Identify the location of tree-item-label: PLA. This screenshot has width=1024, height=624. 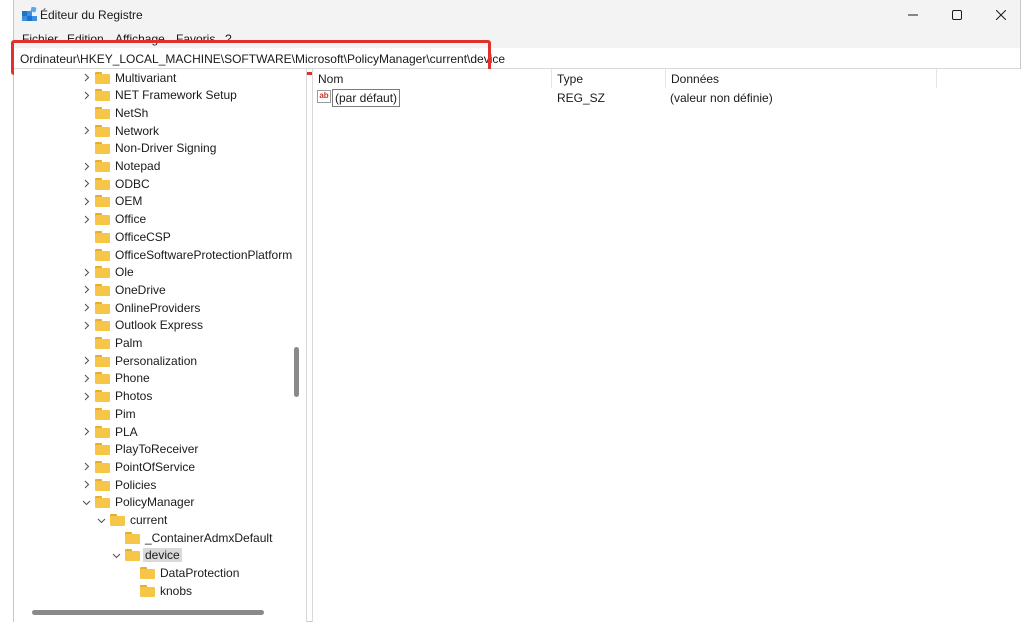
(126, 431).